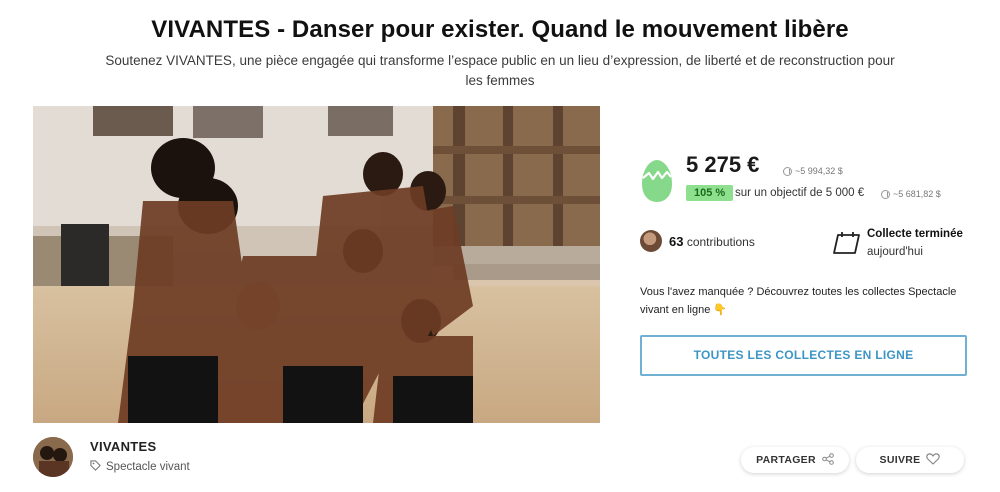  What do you see at coordinates (900, 460) in the screenshot?
I see `follow-label: SUIVRE` at bounding box center [900, 460].